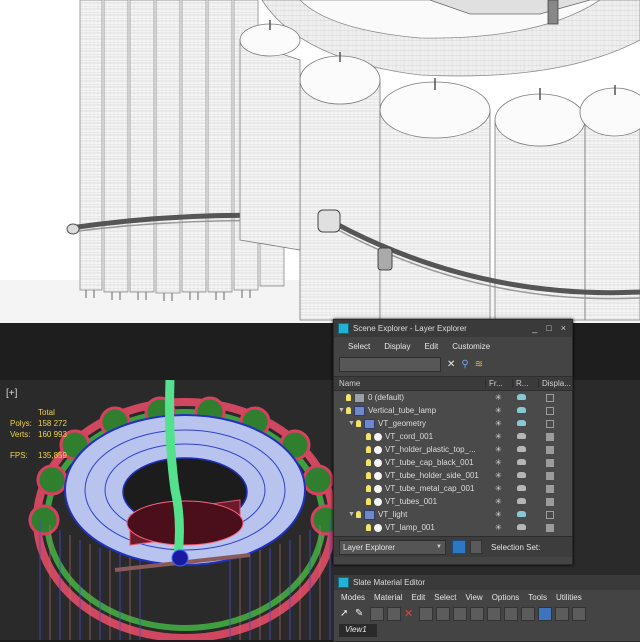  I want to click on show-map-icon, so click(528, 613).